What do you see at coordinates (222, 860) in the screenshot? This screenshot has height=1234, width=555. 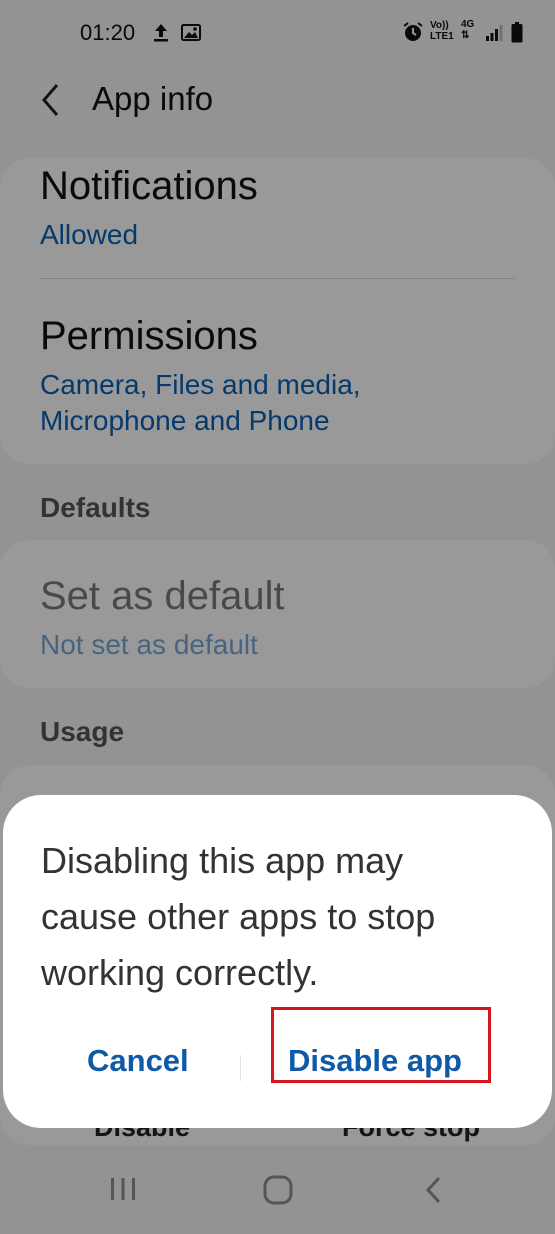 I see `dialog-message-line1: Disabling this app may` at bounding box center [222, 860].